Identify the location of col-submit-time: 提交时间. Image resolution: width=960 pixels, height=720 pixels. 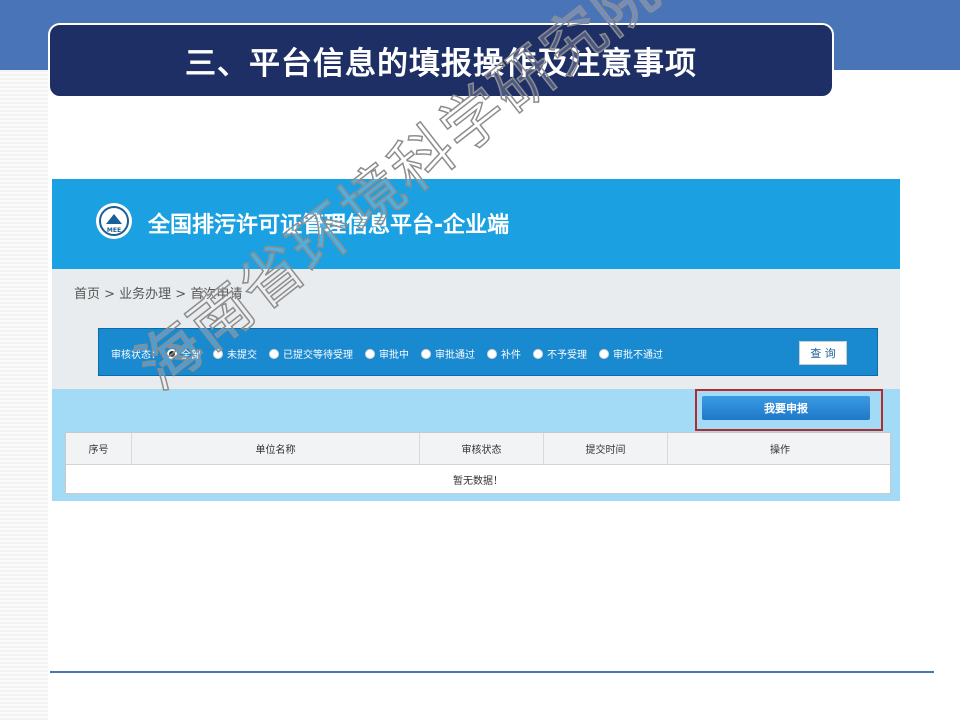
(606, 448).